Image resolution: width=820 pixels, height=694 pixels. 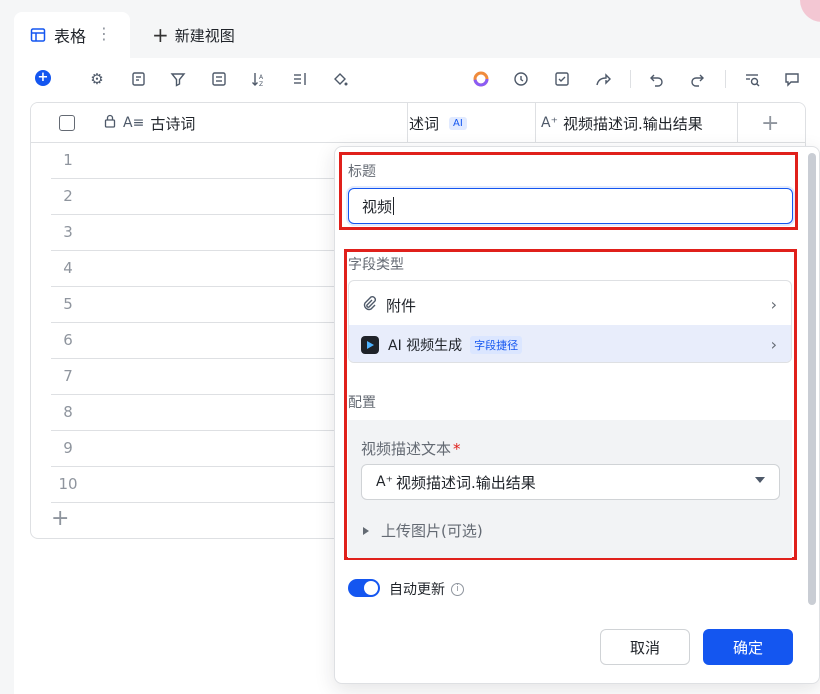 I want to click on auto-update-label: 自动更新, so click(x=417, y=590).